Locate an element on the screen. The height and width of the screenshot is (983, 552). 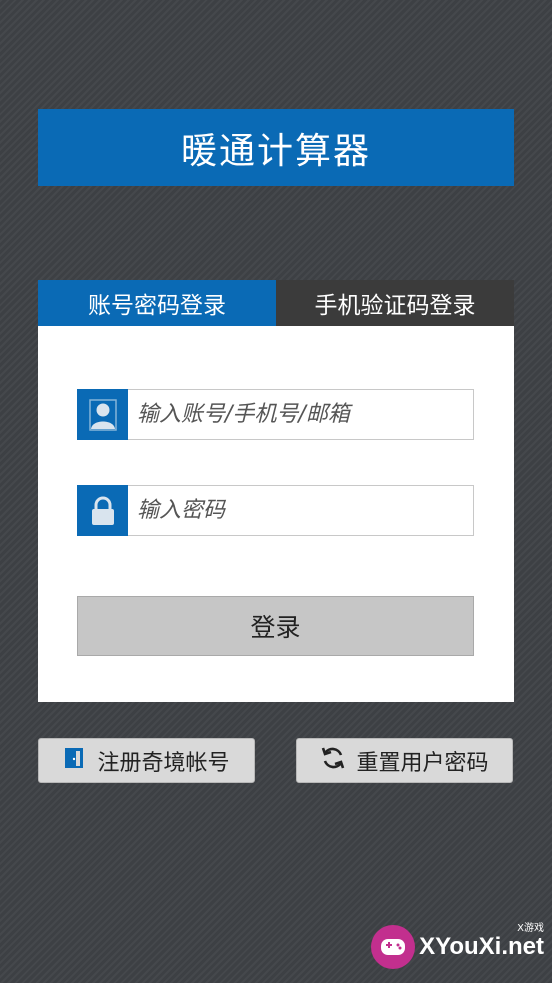
door-icon is located at coordinates (75, 761).